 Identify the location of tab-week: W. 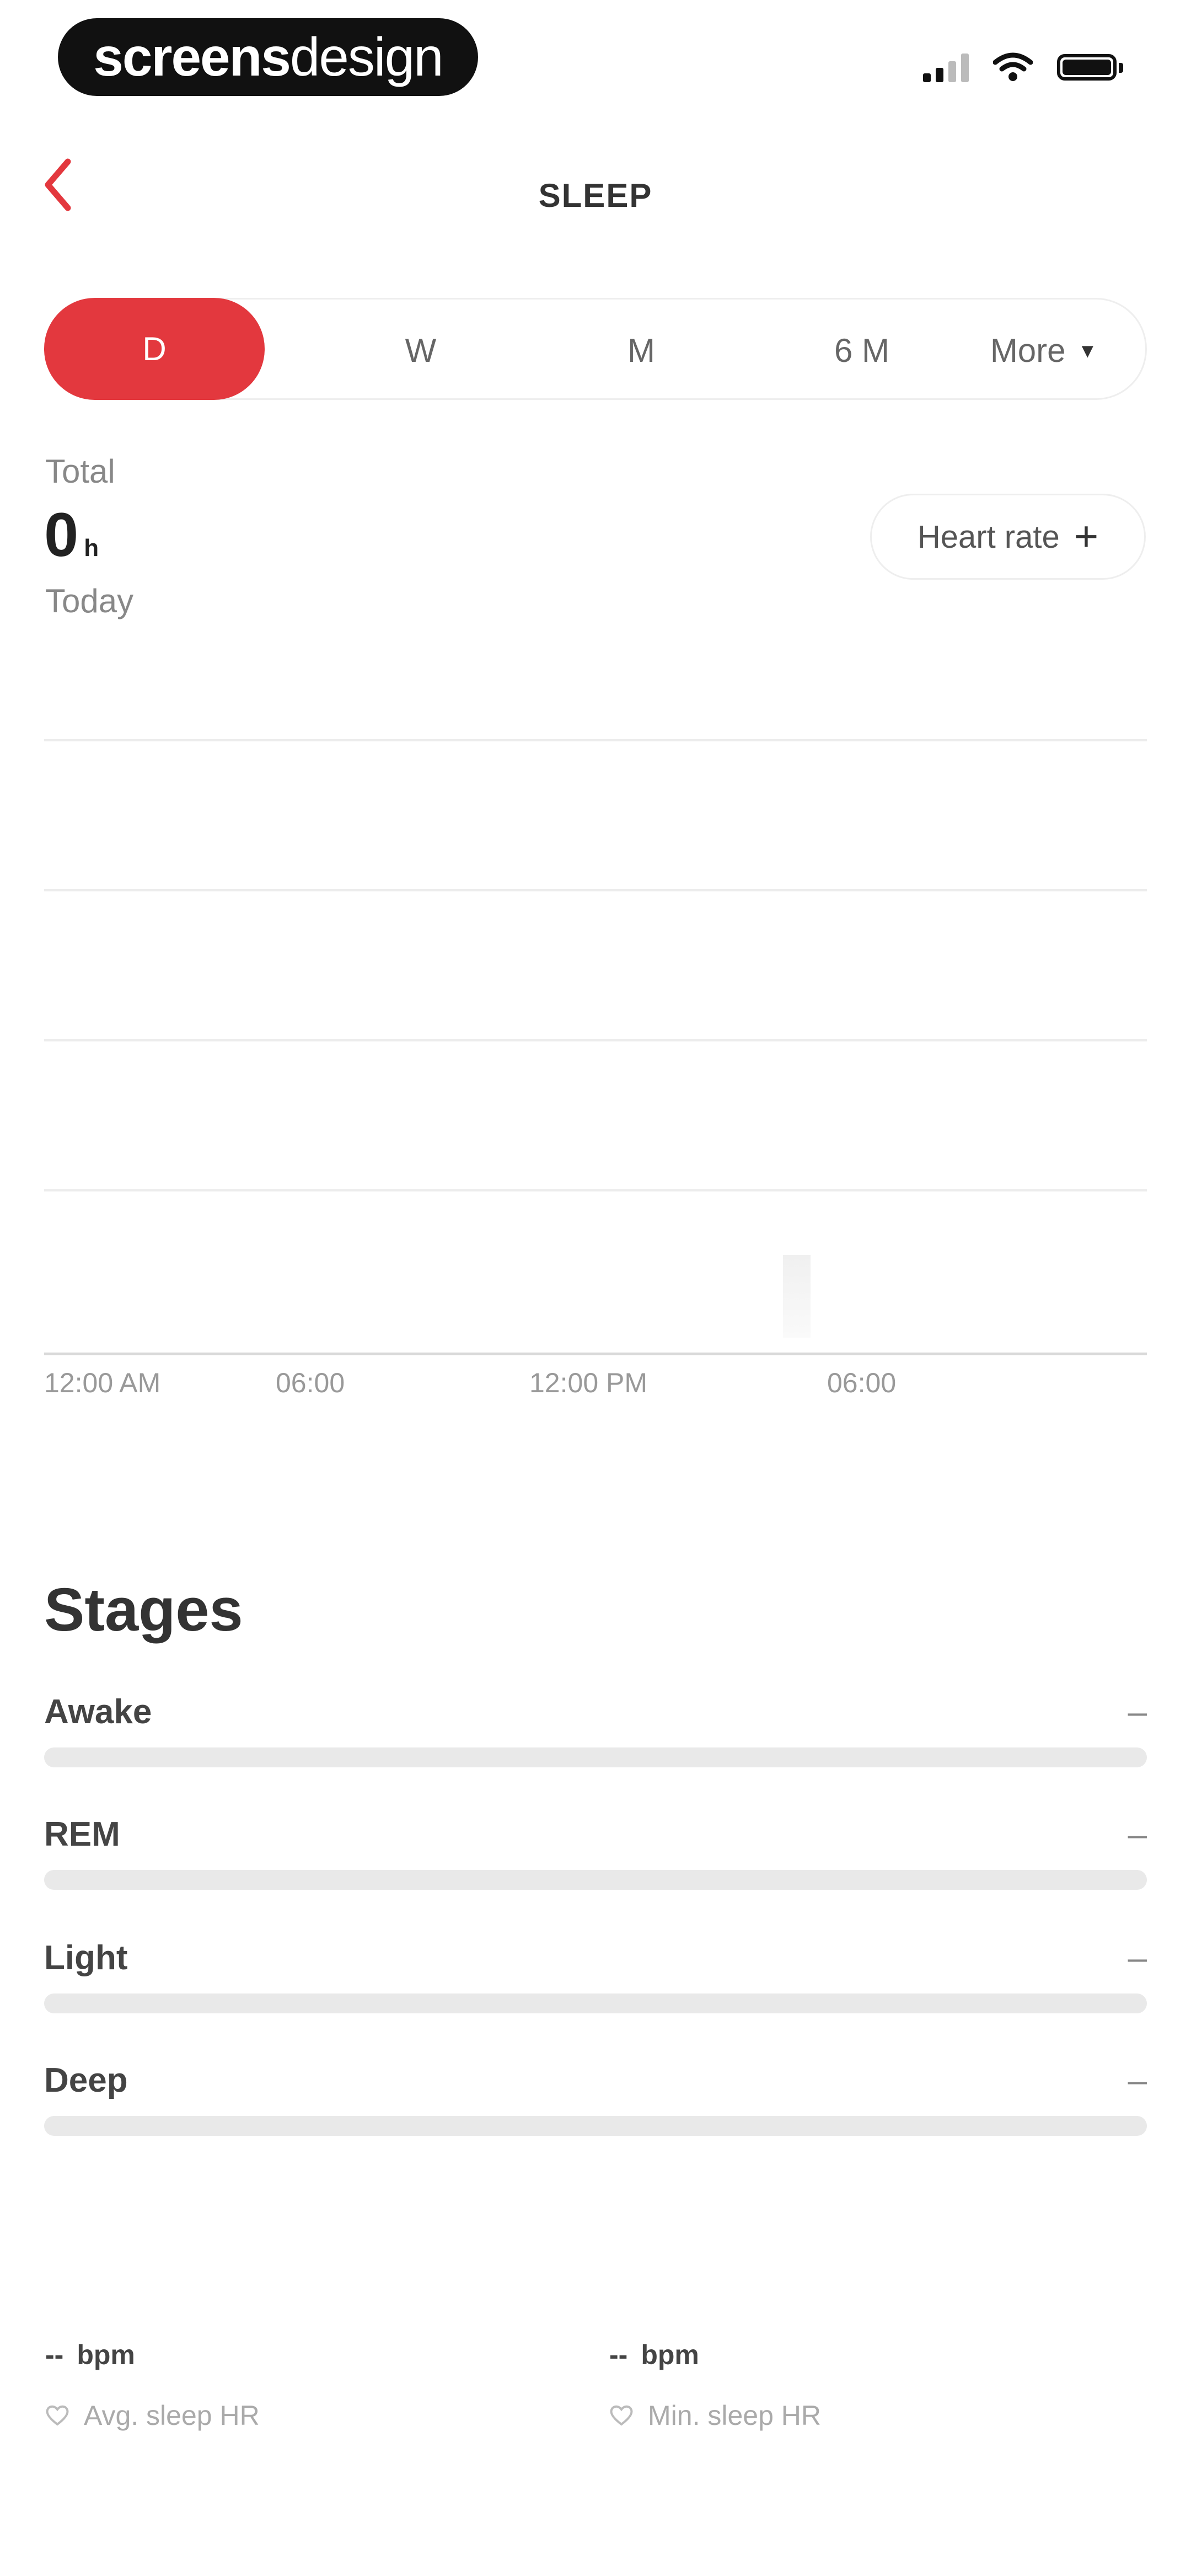
(420, 351).